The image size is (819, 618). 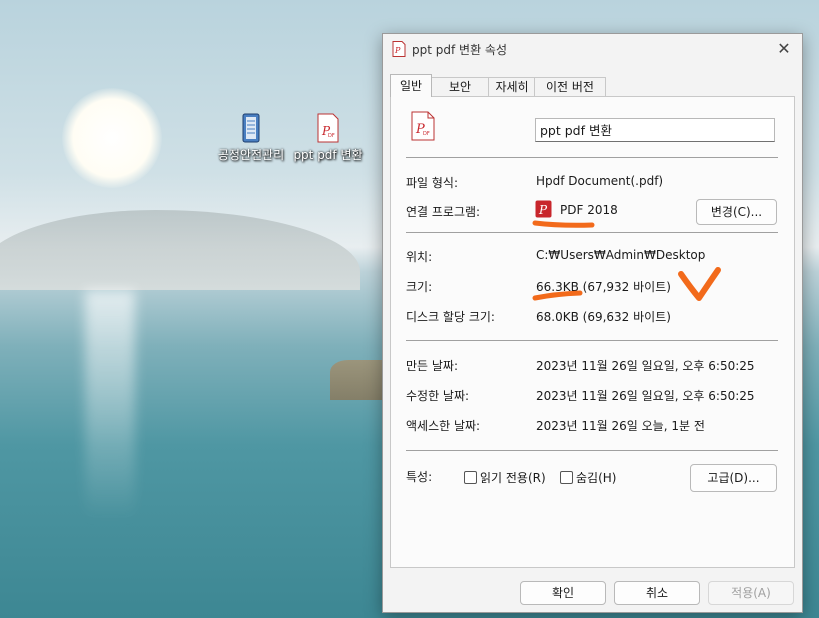 What do you see at coordinates (699, 284) in the screenshot?
I see `annotation-checkmark` at bounding box center [699, 284].